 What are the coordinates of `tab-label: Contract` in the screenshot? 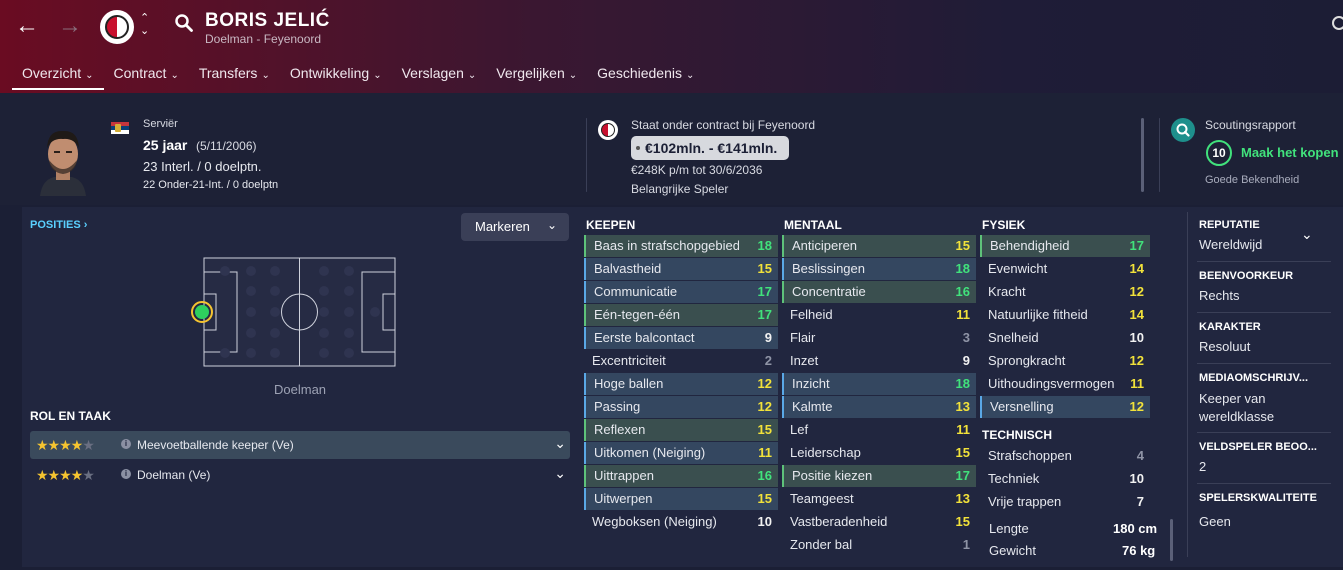 It's located at (140, 73).